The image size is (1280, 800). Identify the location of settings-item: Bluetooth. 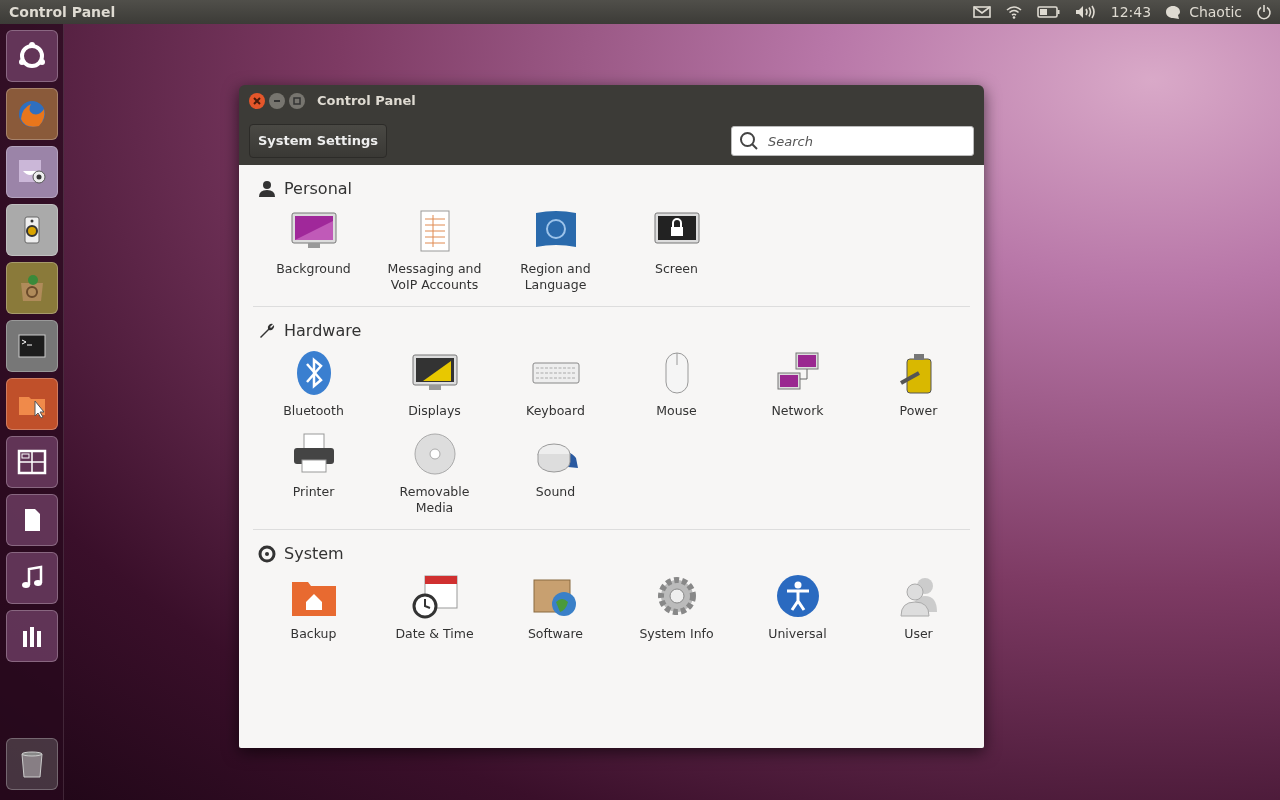
(313, 383).